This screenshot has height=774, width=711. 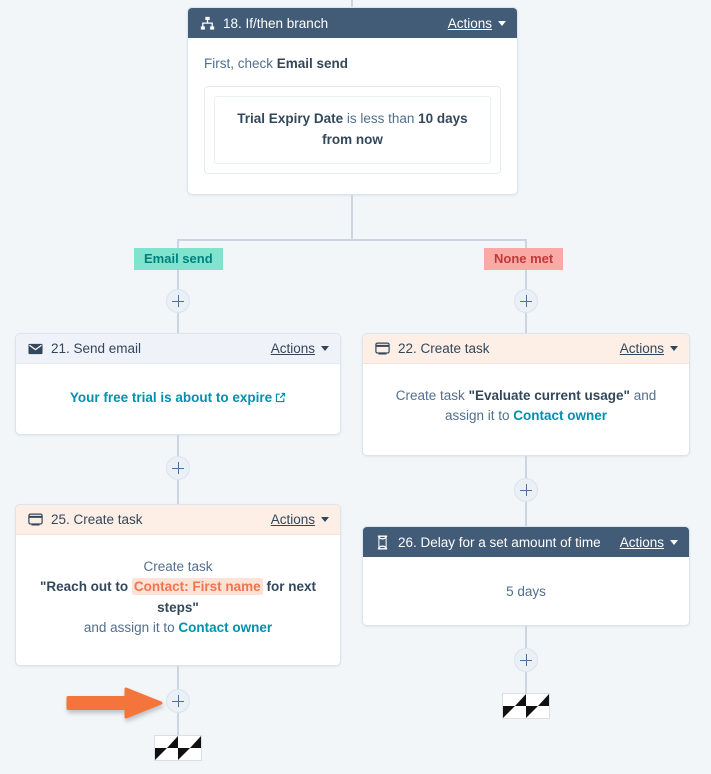 What do you see at coordinates (526, 706) in the screenshot?
I see `end-flag-right` at bounding box center [526, 706].